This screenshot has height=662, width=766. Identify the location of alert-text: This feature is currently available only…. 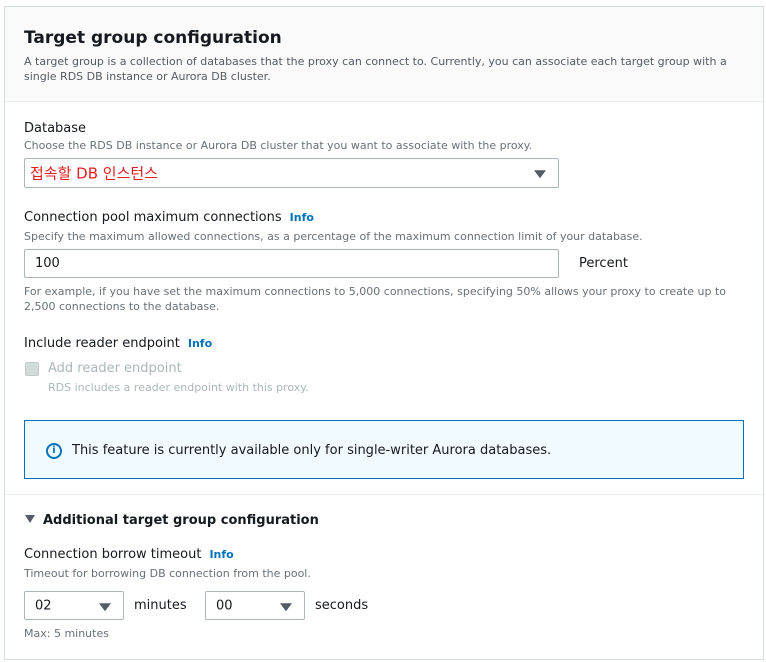
(312, 450).